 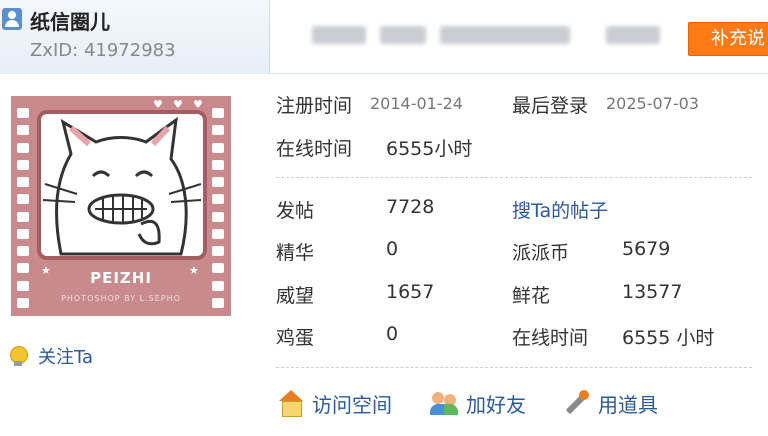 I want to click on online-time-label: 在线时间, so click(x=314, y=149).